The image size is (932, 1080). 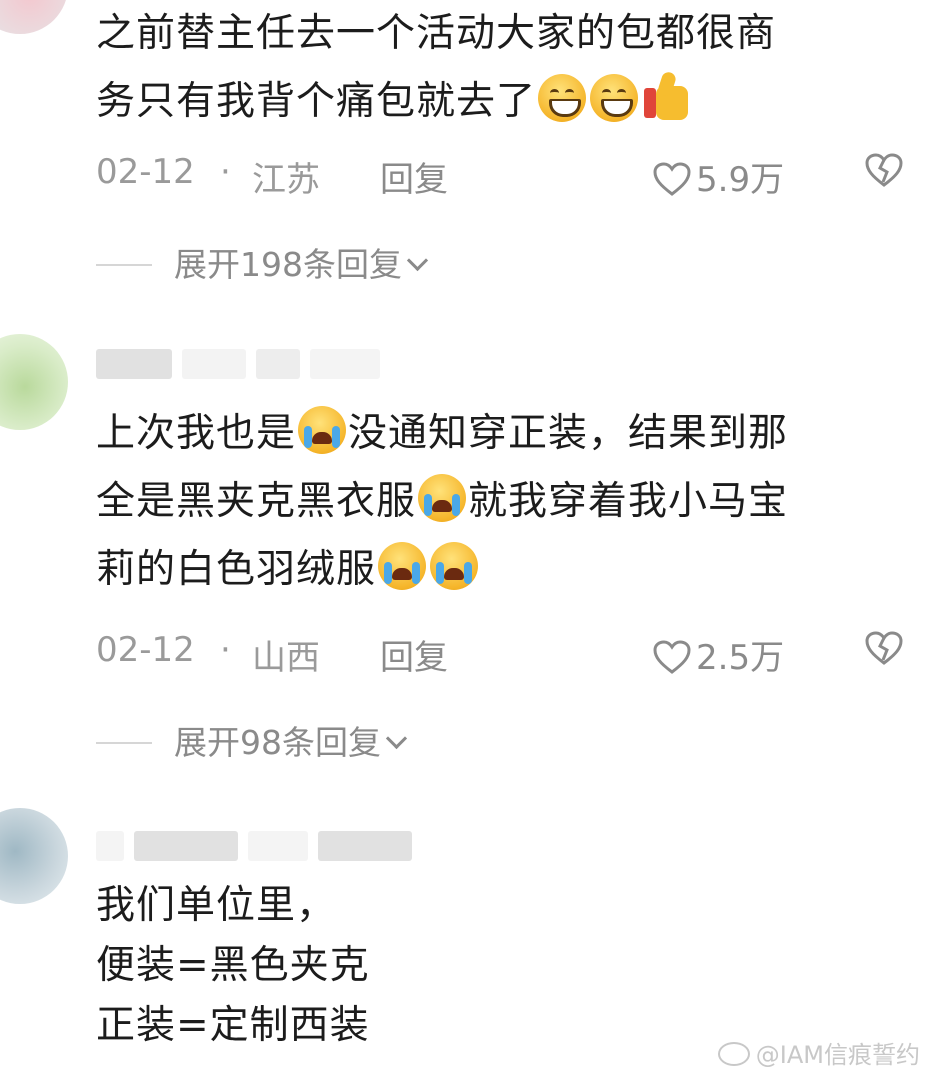 What do you see at coordinates (286, 180) in the screenshot?
I see `comment-location: 江苏` at bounding box center [286, 180].